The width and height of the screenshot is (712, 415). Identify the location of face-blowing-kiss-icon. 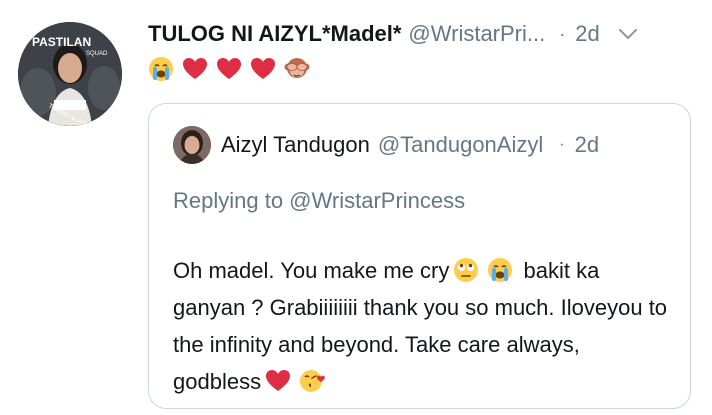
(312, 381).